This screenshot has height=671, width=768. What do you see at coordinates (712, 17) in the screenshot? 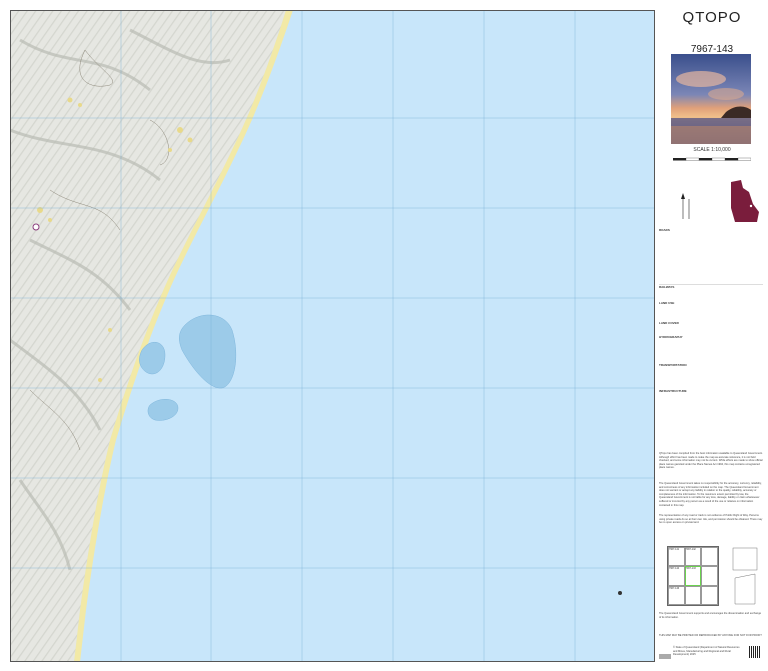
I see `map-title: QTOPO` at bounding box center [712, 17].